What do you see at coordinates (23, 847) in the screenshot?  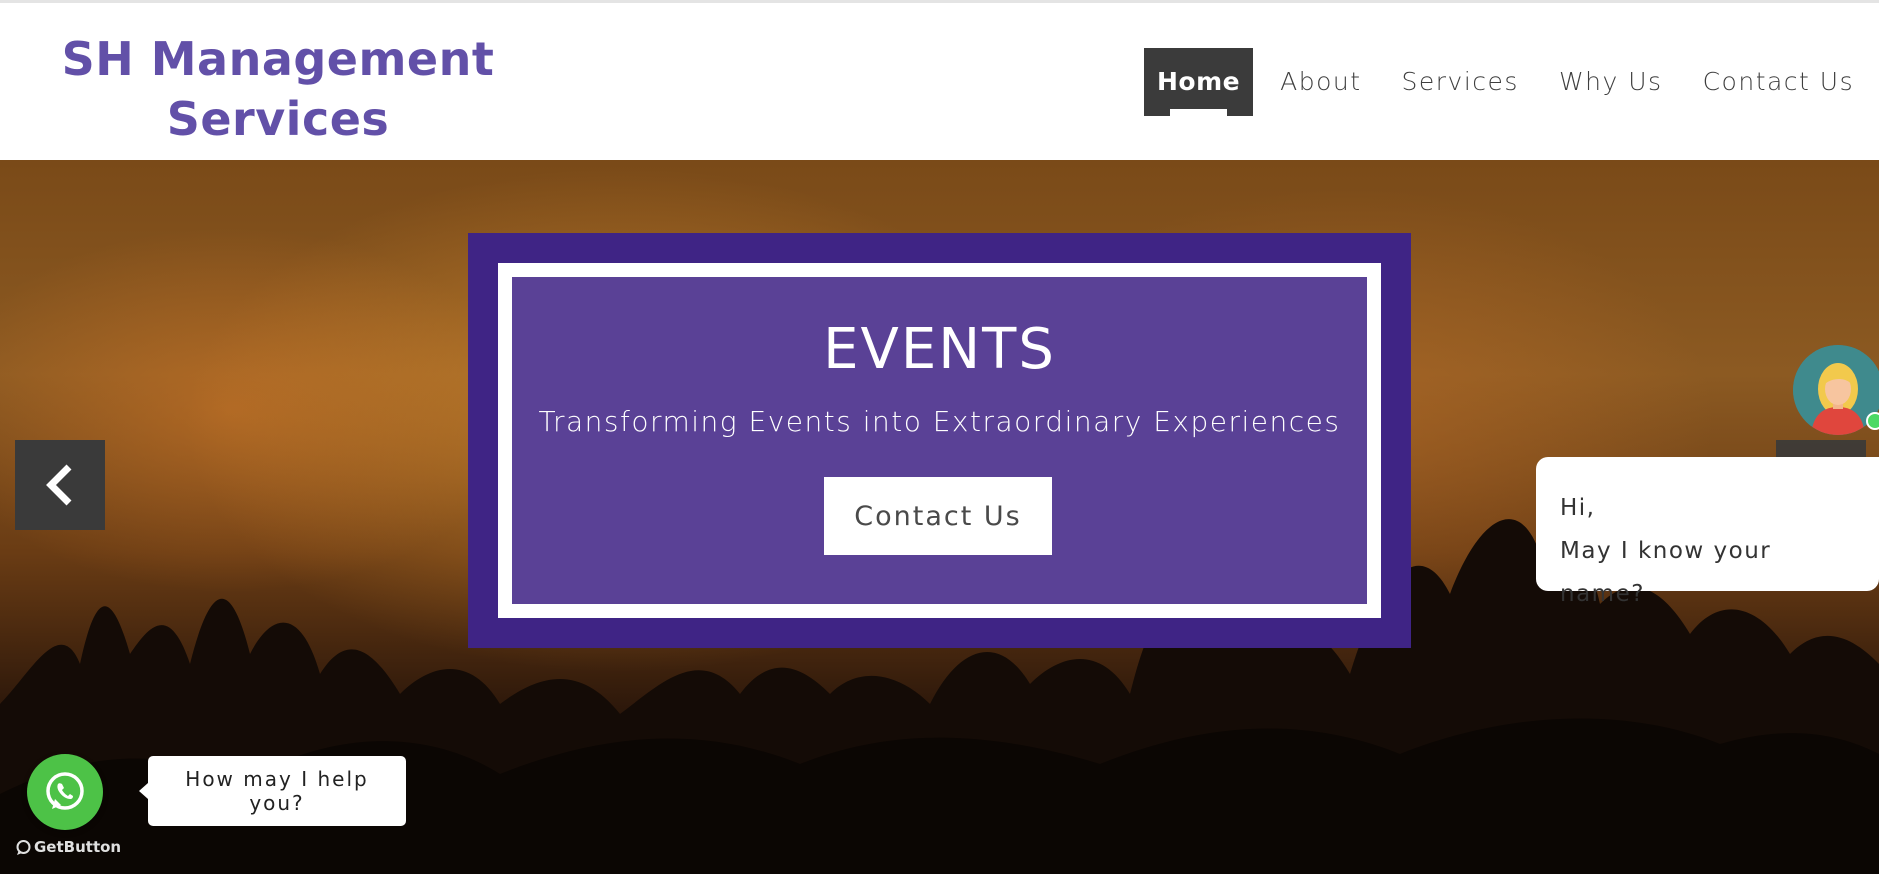 I see `getbutton-logo-icon` at bounding box center [23, 847].